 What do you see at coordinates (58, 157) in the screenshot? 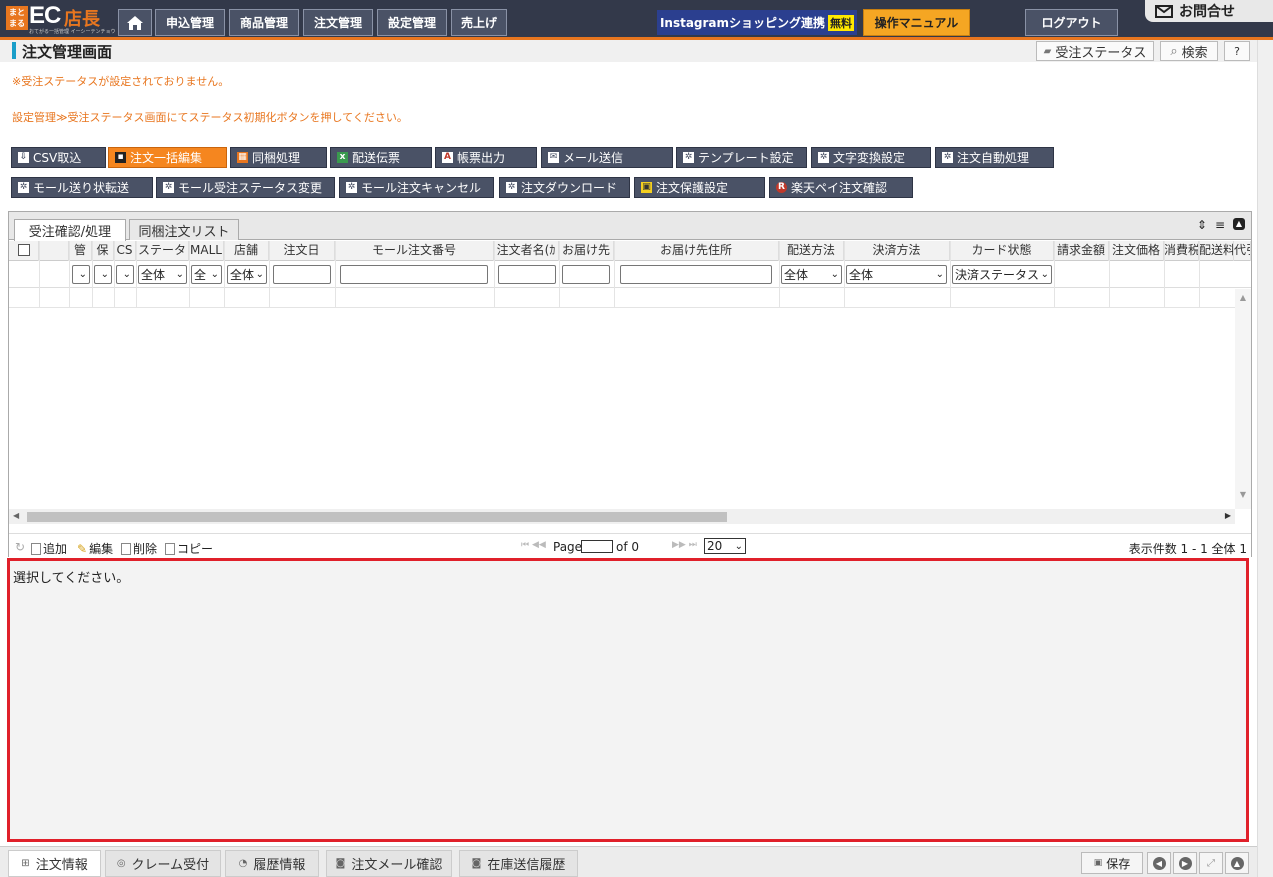
I see `csv-import-button: ⇩ CSV取込` at bounding box center [58, 157].